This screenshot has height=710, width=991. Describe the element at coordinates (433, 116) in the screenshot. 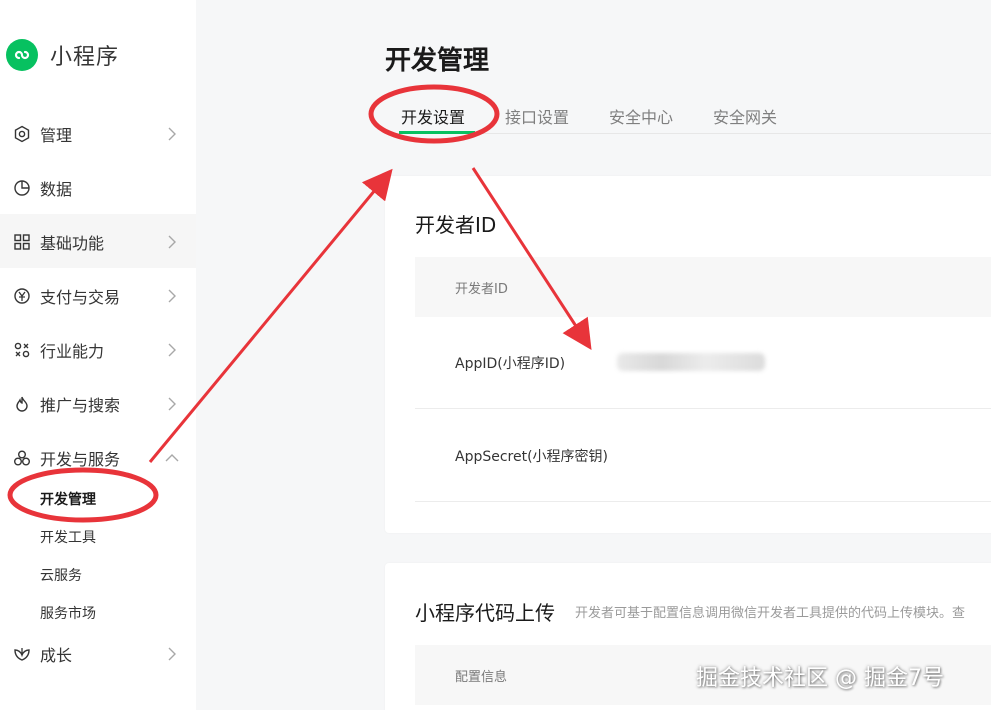

I see `tab-dev-settings: 开发设置` at that location.